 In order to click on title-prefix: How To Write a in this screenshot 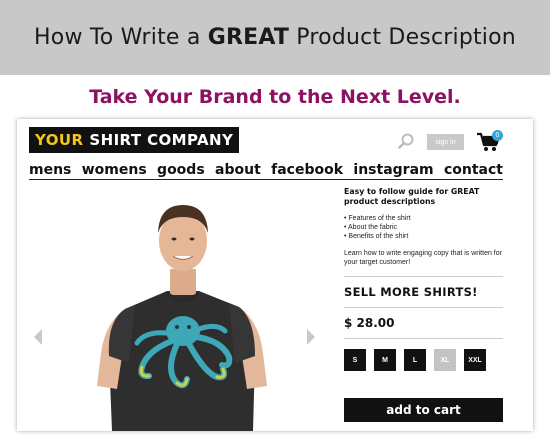, I will do `click(121, 37)`.